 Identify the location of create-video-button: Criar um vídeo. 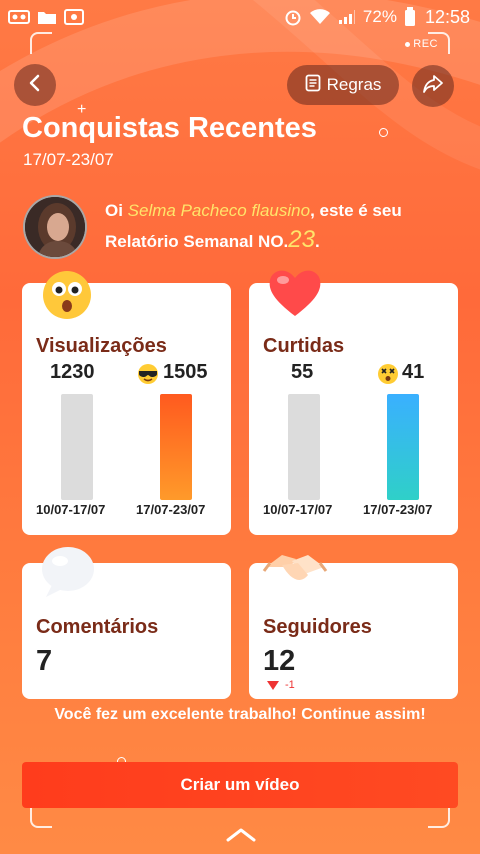
(240, 785).